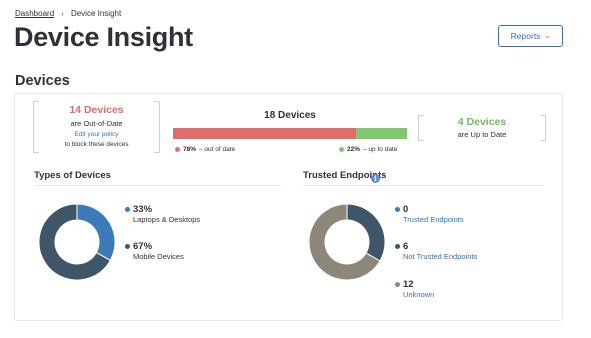 This screenshot has width=591, height=338. Describe the element at coordinates (408, 284) in the screenshot. I see `unknown-count: 12` at that location.